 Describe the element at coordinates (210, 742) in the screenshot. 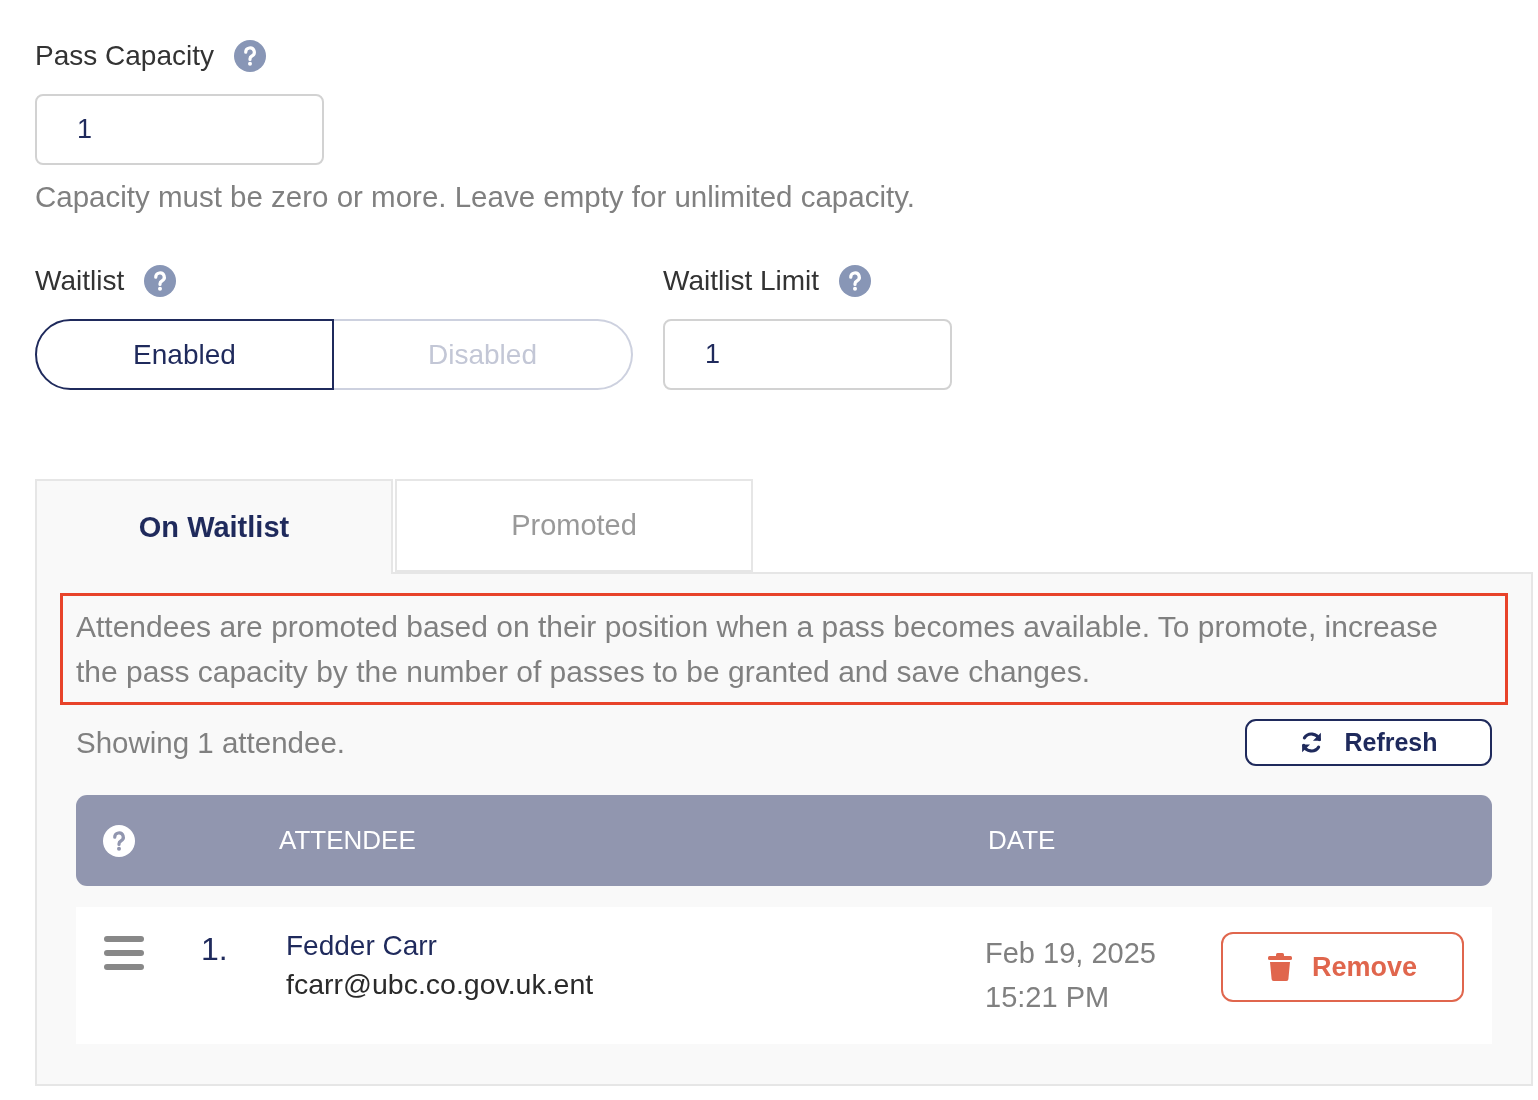

I see `result-count-text: Showing 1 attendee.` at that location.